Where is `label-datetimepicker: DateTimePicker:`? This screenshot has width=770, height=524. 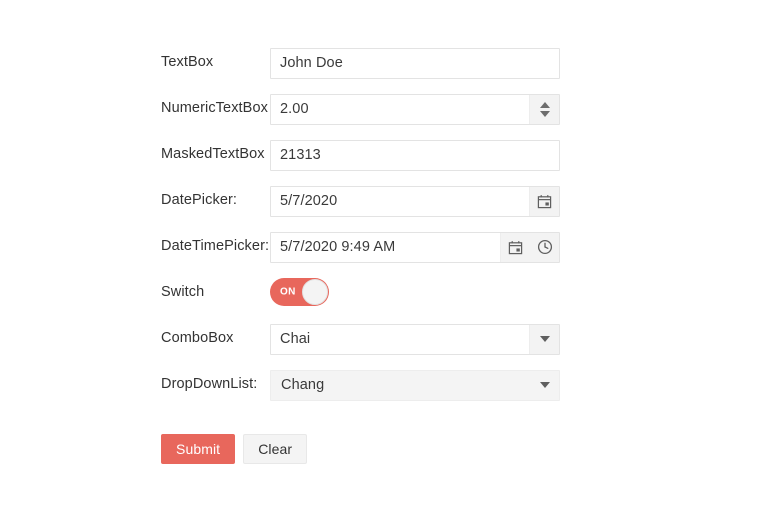
label-datetimepicker: DateTimePicker: is located at coordinates (215, 246).